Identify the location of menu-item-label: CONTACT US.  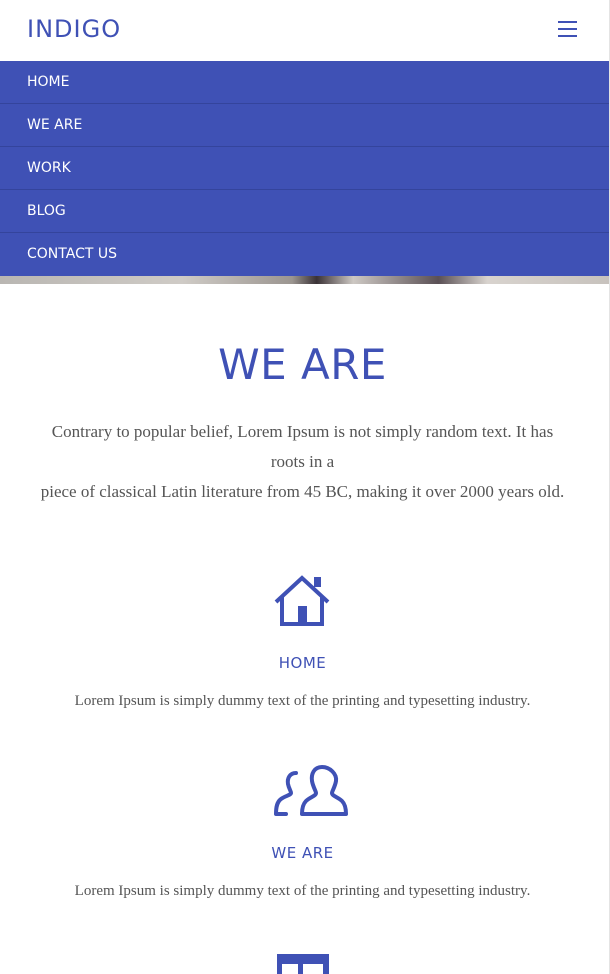
(72, 254).